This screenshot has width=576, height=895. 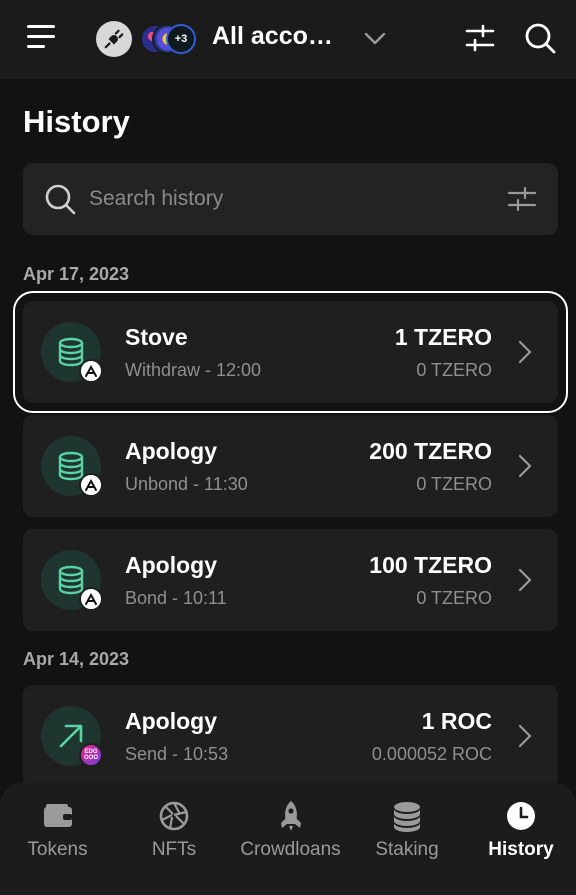 I want to click on nav-staking: Staking, so click(x=407, y=839).